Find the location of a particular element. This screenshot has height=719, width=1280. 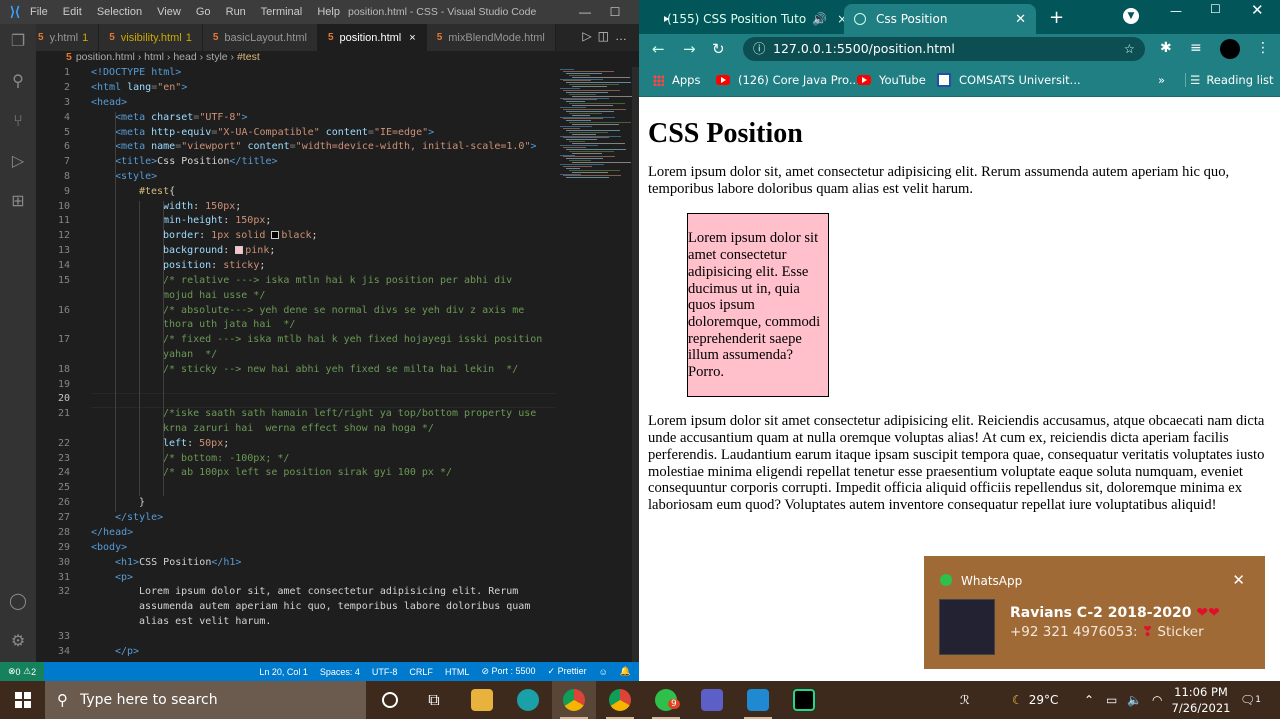

code-line: thora uth jata hai */ is located at coordinates (193, 324).